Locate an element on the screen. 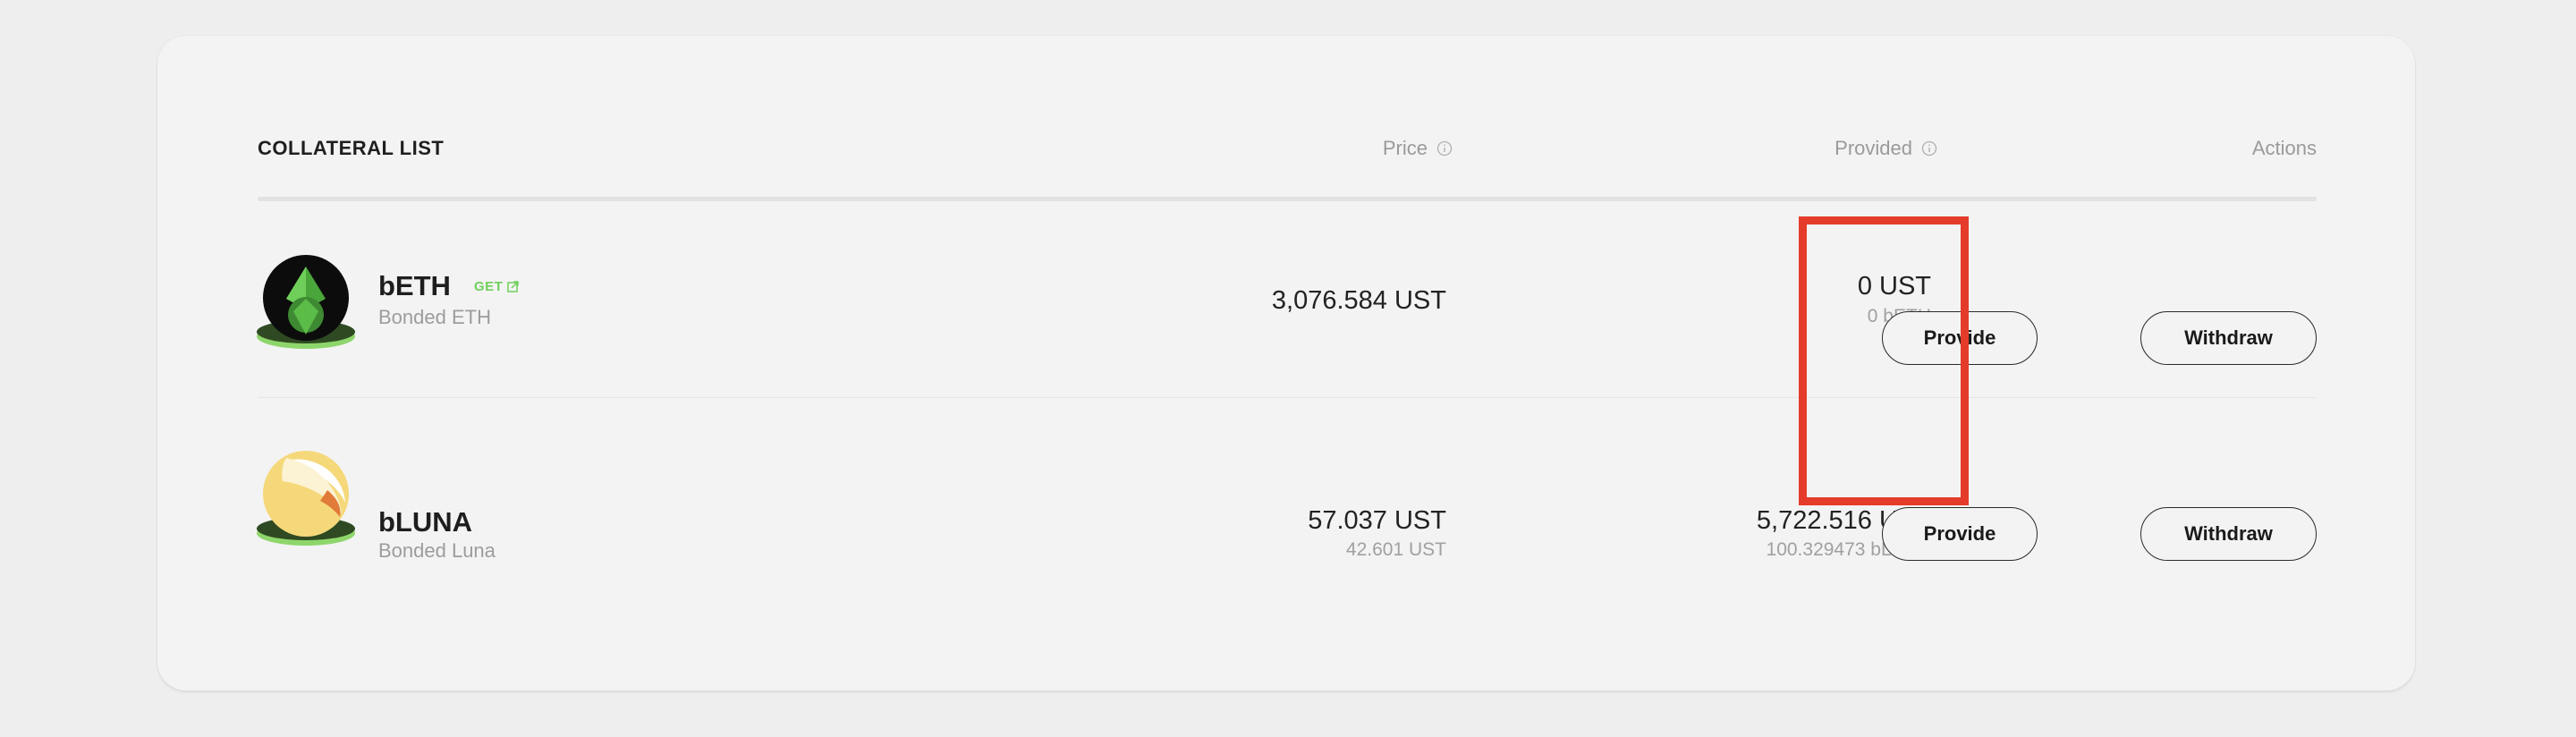 The image size is (2576, 737). price-sub-value: 42.601 UST is located at coordinates (1395, 549).